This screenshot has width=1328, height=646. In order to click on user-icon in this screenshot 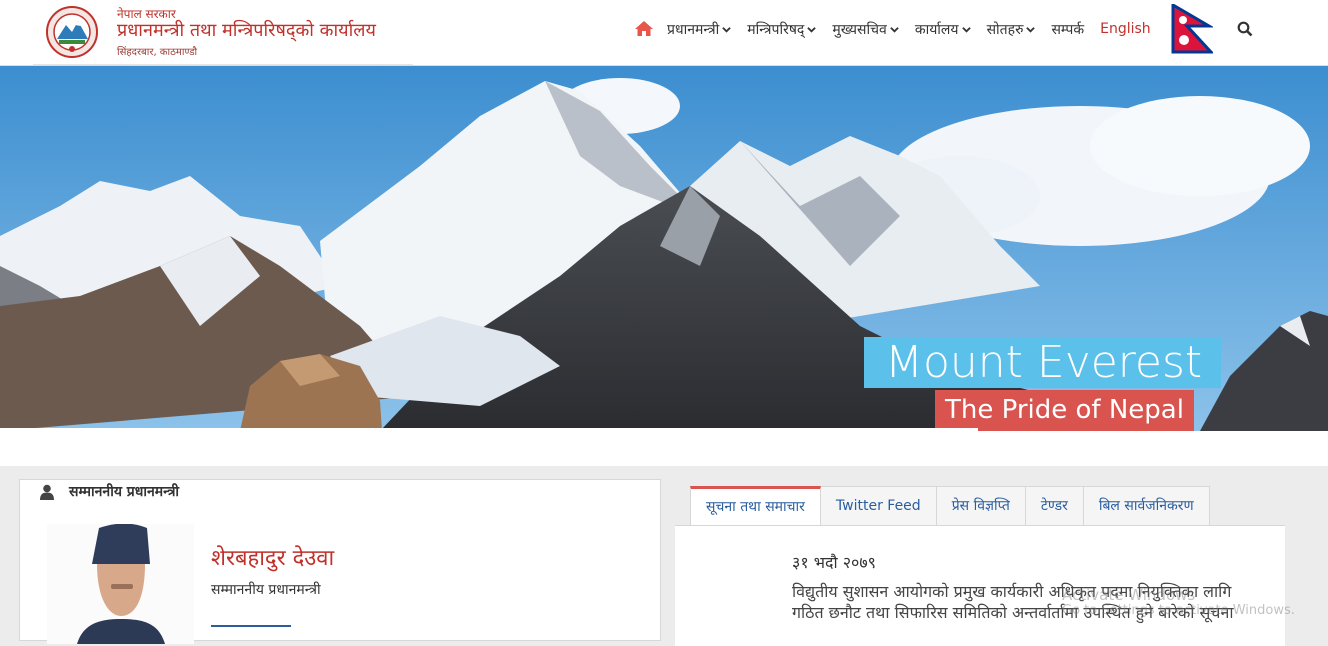, I will do `click(47, 492)`.